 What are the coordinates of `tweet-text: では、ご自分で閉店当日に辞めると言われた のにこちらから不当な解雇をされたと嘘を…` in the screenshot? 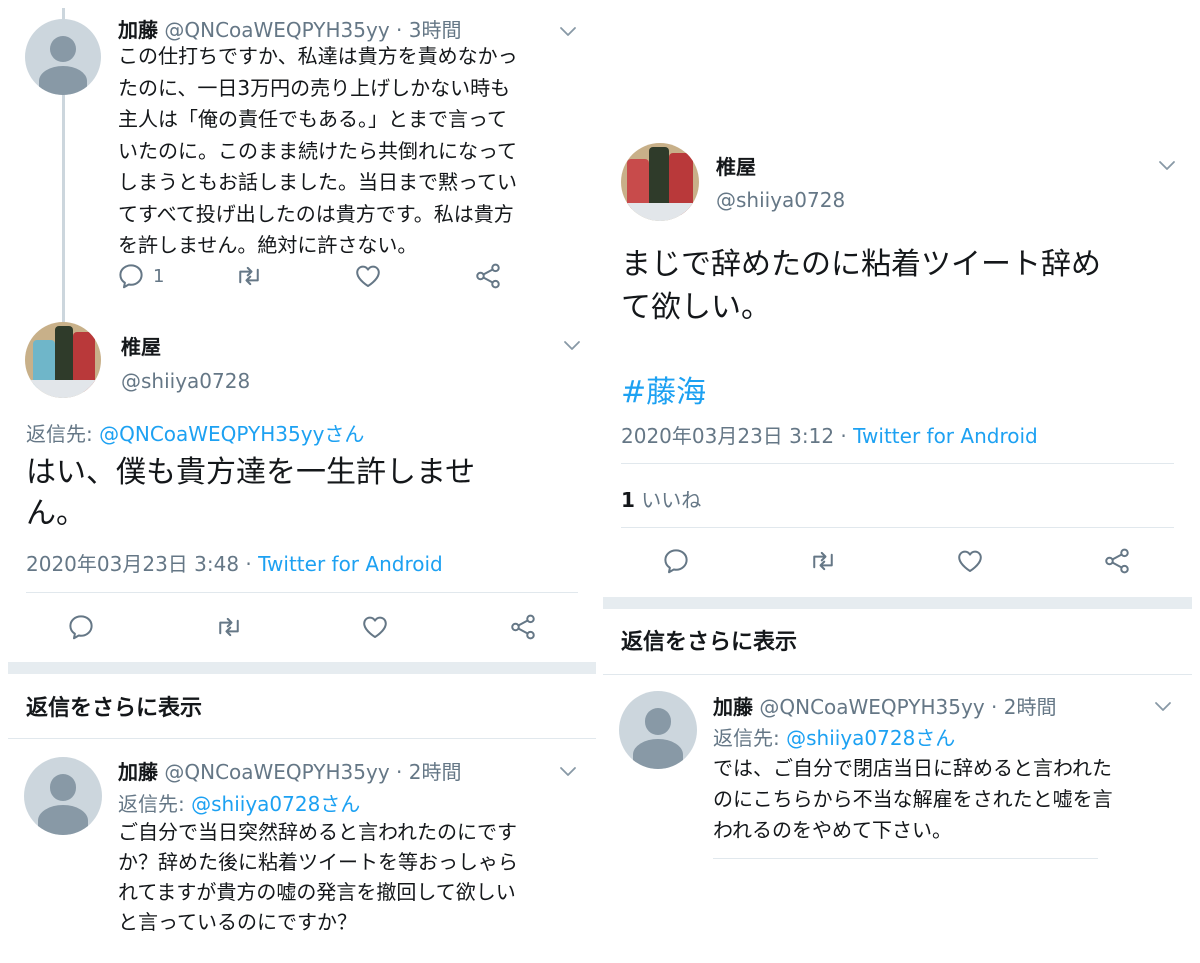 It's located at (913, 799).